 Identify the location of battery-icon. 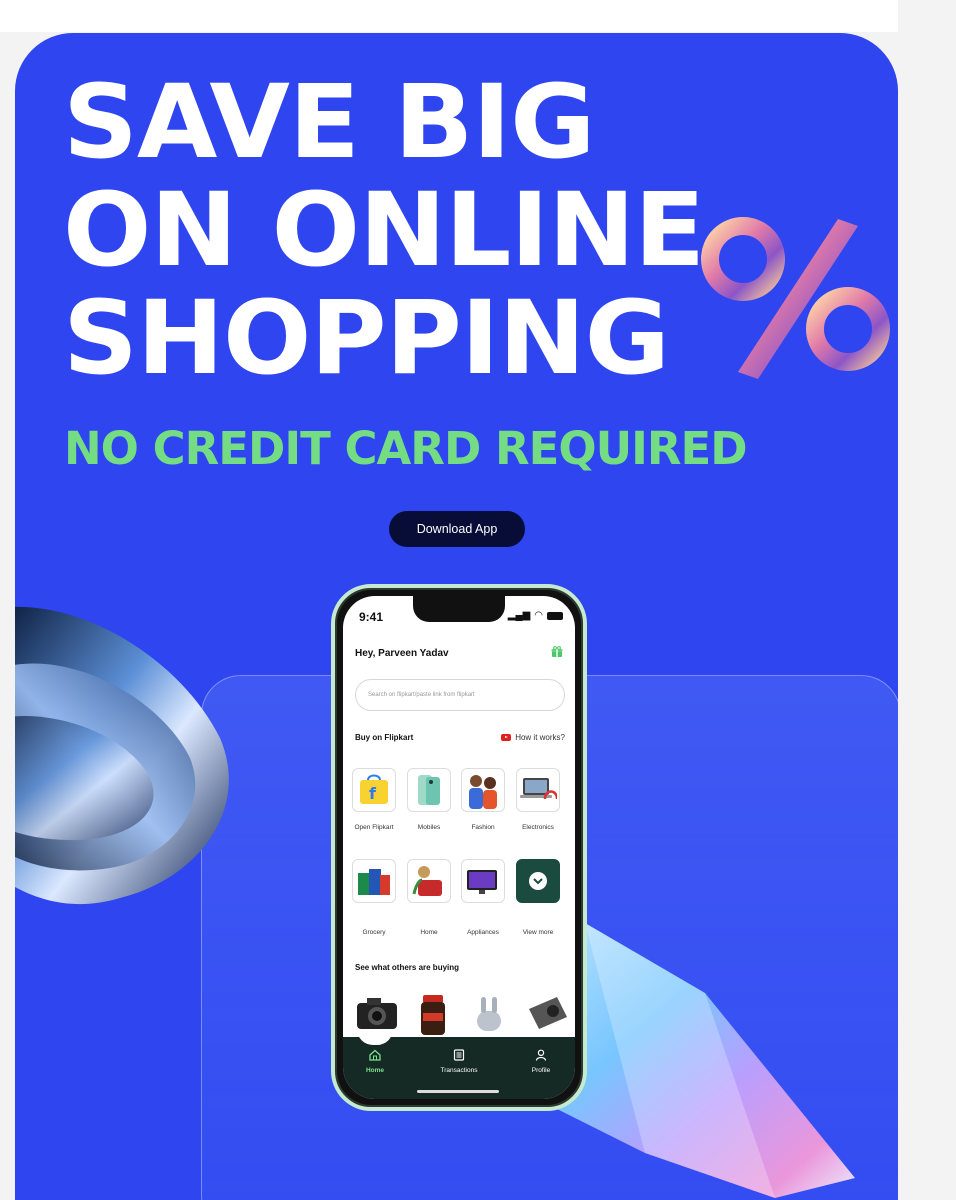
(555, 615).